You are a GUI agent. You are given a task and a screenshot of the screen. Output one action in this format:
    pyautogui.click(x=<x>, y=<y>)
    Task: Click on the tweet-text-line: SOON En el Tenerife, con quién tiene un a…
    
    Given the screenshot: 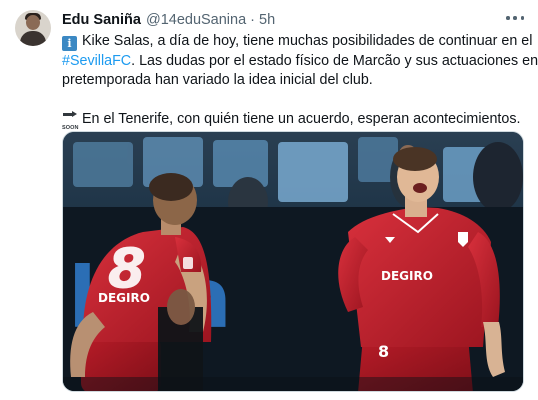 What is the action you would take?
    pyautogui.click(x=294, y=120)
    